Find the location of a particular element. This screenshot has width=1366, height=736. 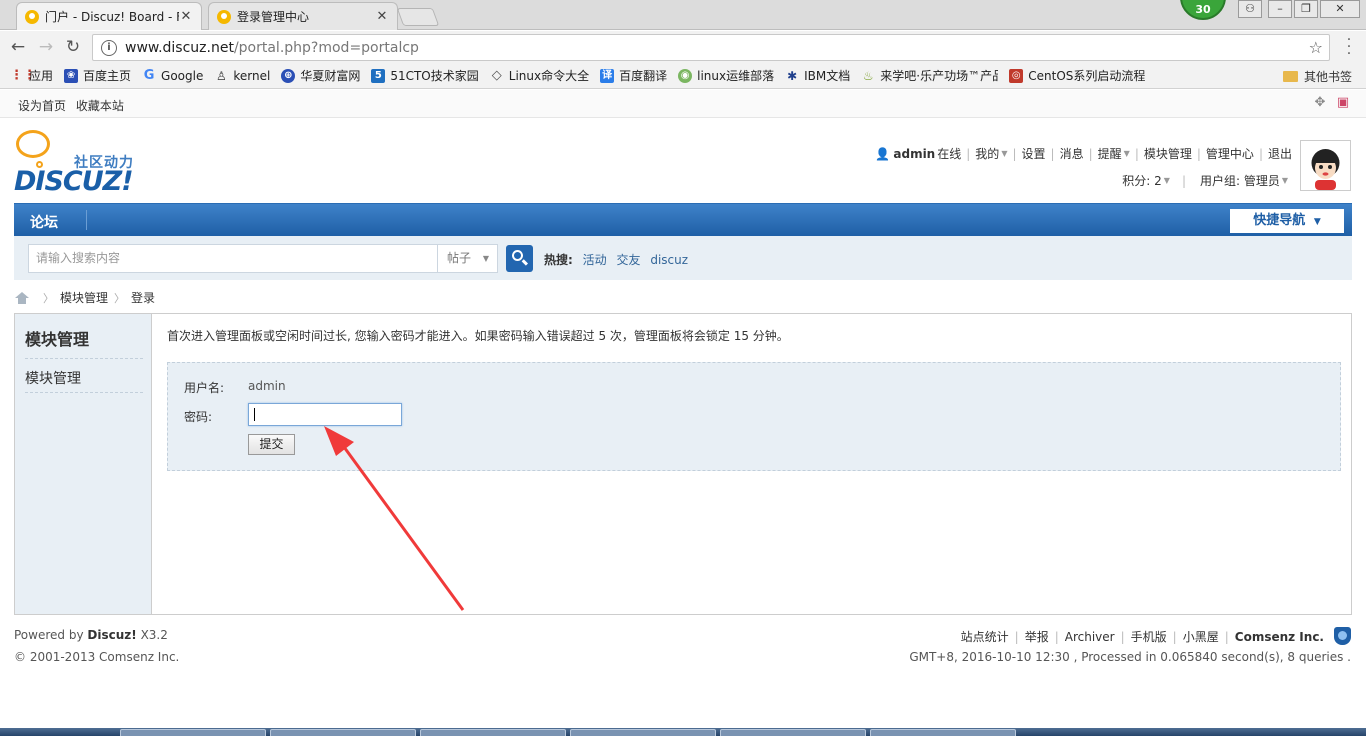

hot-term-link: 活动 is located at coordinates (595, 260).